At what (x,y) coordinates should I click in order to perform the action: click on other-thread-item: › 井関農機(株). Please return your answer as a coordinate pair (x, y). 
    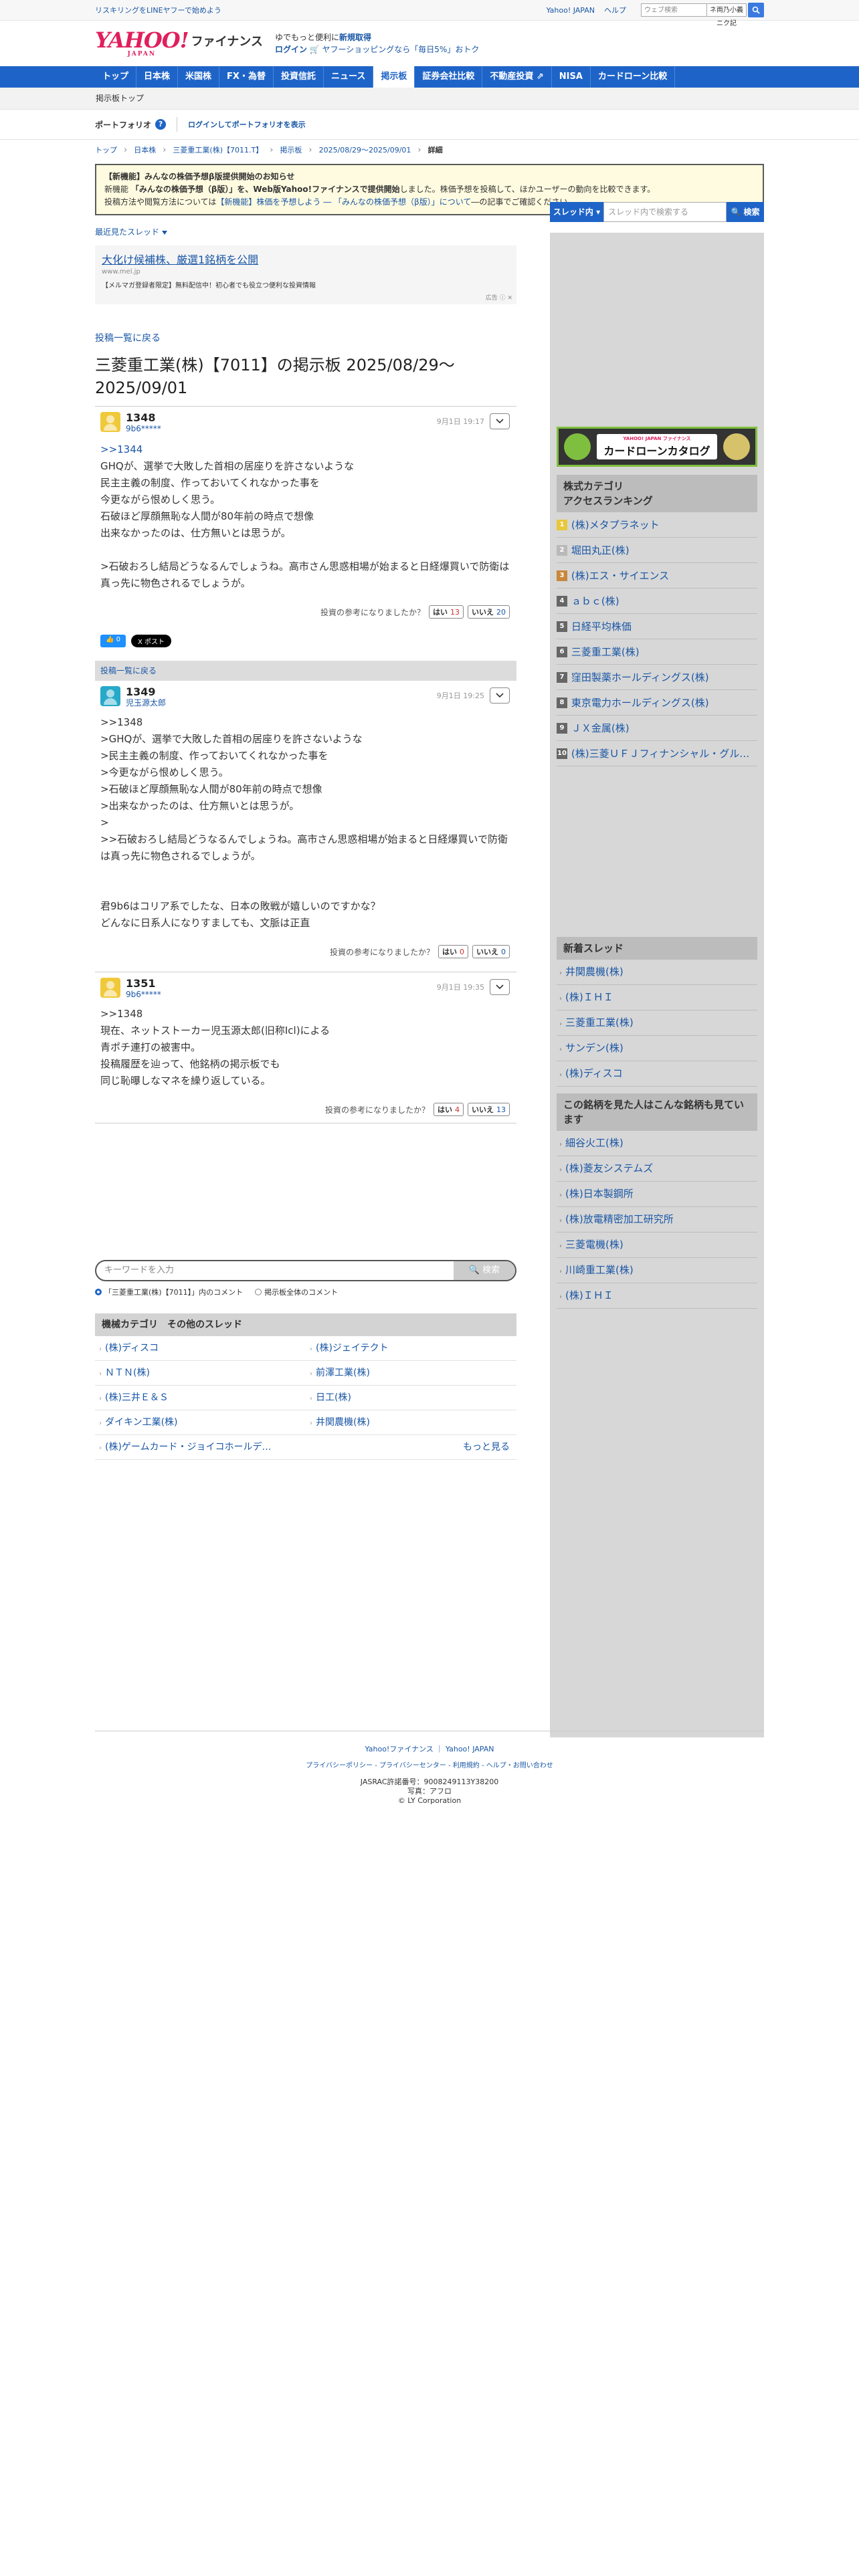
    Looking at the image, I should click on (411, 1423).